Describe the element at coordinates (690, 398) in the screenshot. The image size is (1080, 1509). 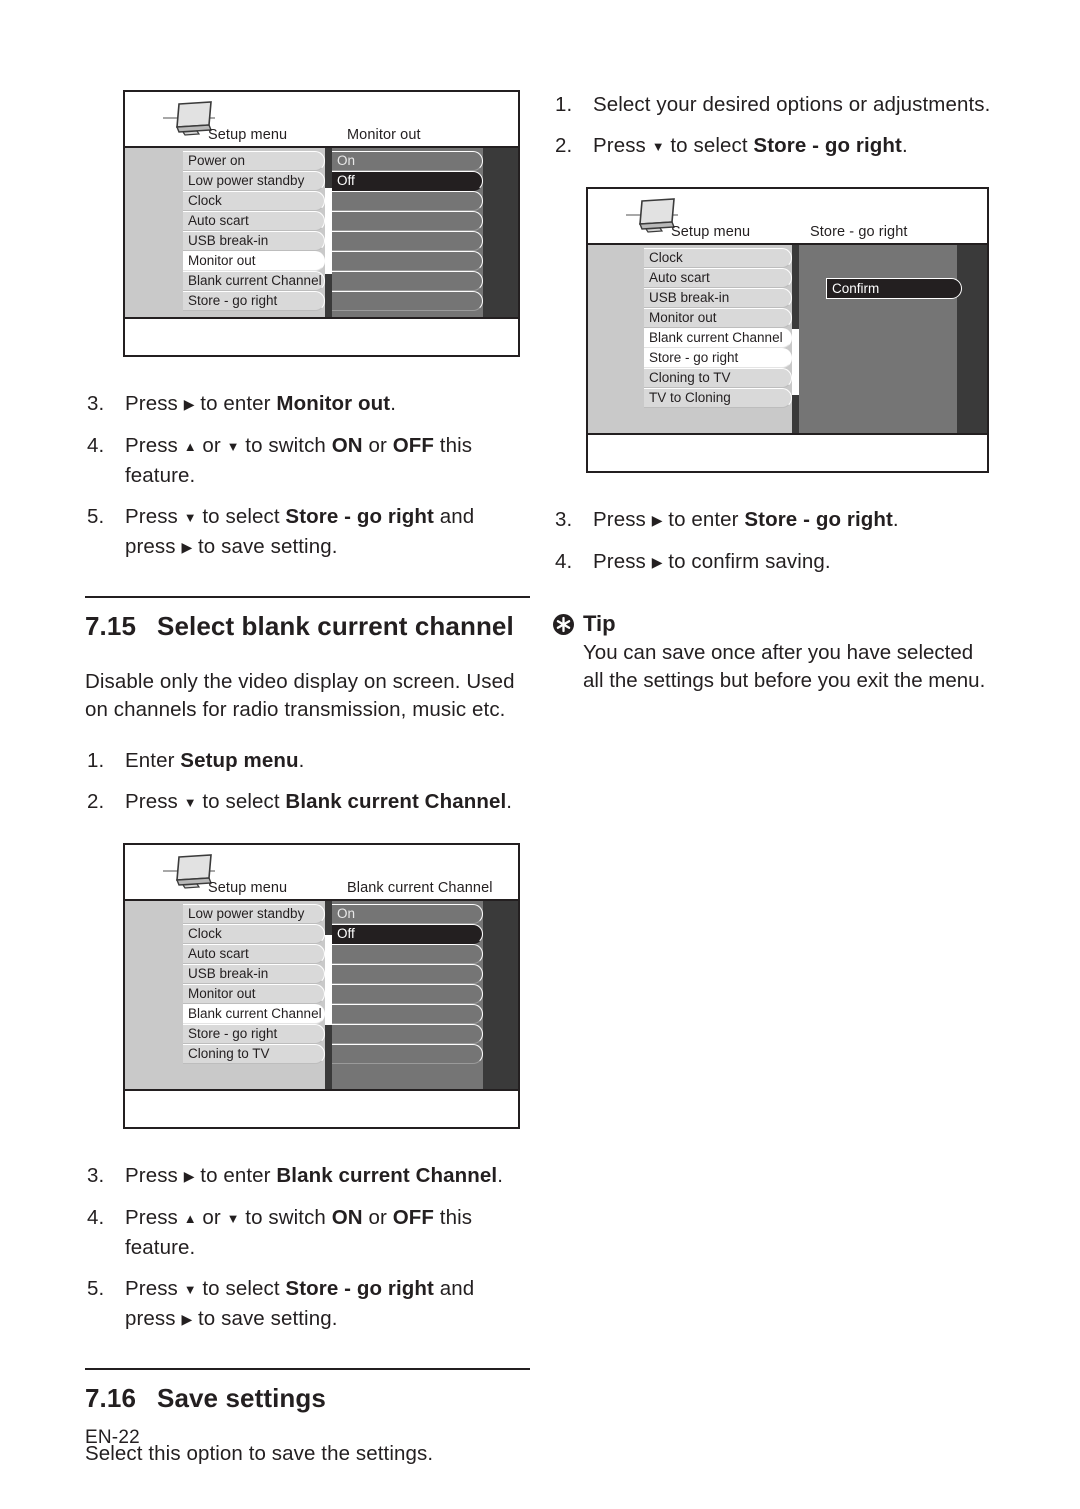
I see `menu-item-label: TV to Cloning` at that location.